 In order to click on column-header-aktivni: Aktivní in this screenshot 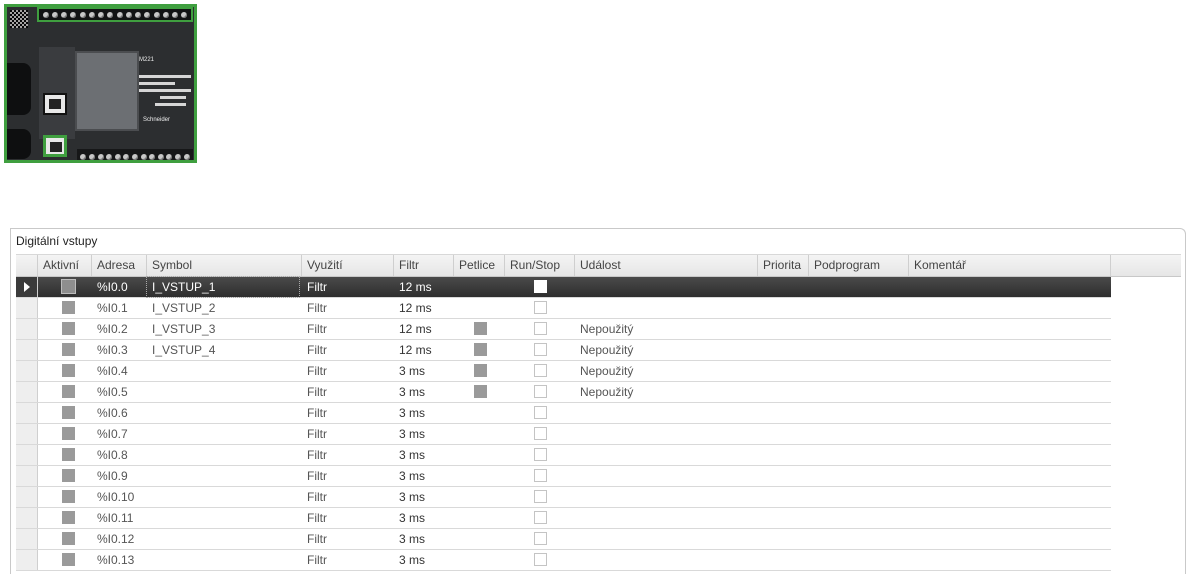, I will do `click(65, 265)`.